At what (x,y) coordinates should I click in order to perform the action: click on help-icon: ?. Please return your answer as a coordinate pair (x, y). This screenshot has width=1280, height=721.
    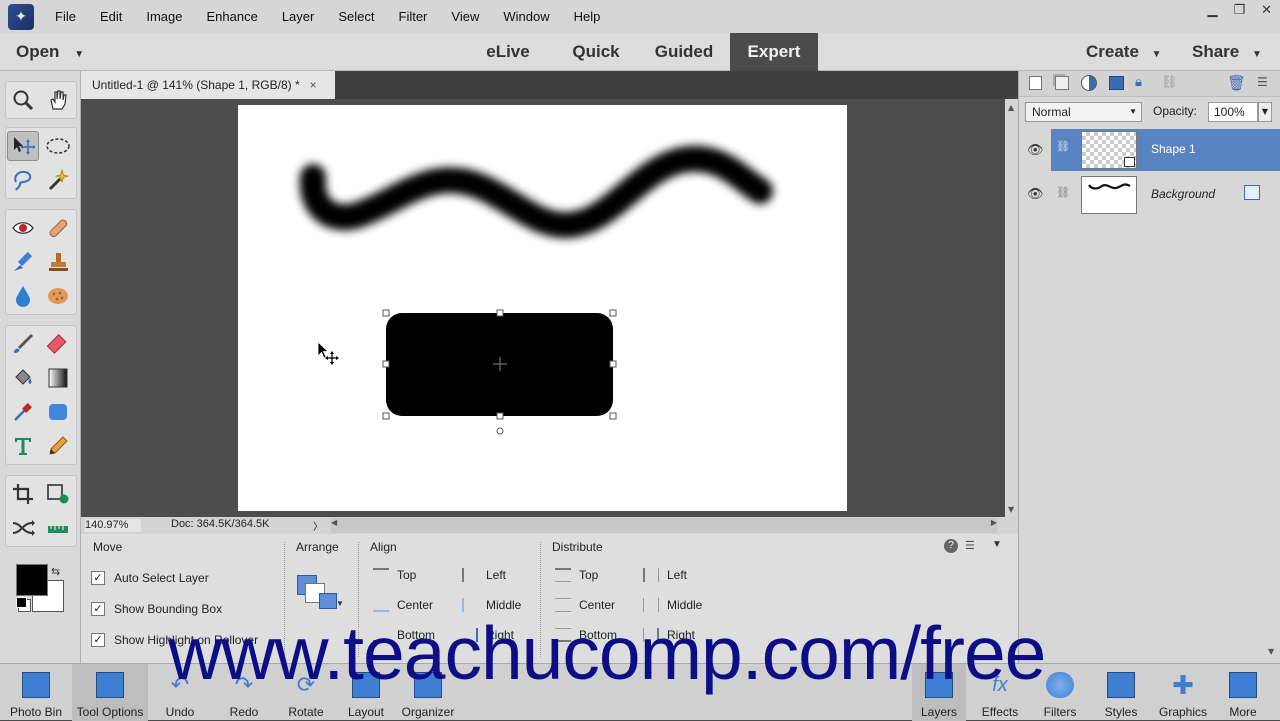
    Looking at the image, I should click on (951, 546).